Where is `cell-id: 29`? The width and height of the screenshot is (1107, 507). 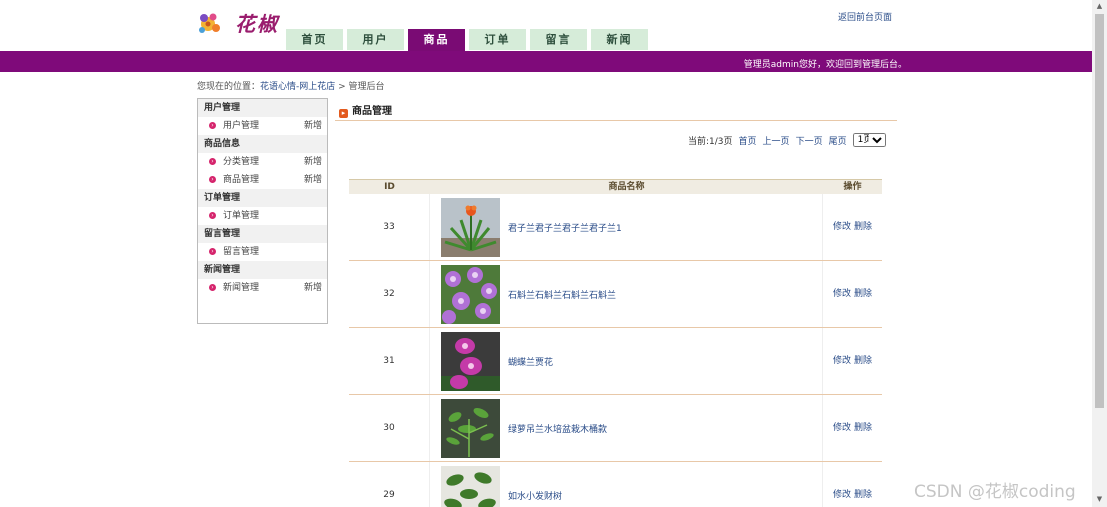
cell-id: 29 is located at coordinates (389, 484).